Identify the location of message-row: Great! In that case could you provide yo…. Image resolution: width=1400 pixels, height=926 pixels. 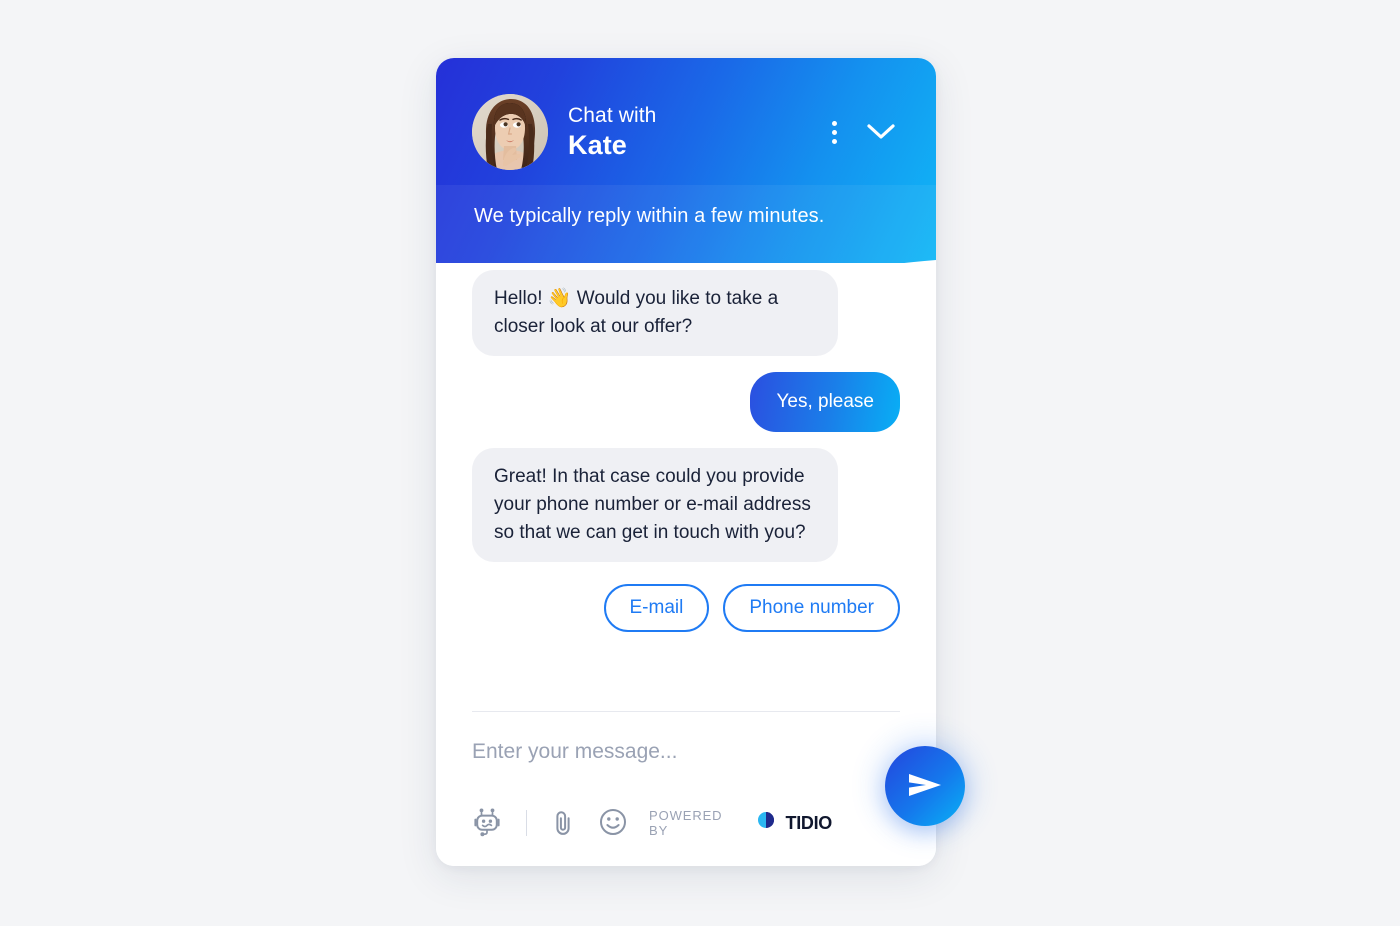
(686, 504).